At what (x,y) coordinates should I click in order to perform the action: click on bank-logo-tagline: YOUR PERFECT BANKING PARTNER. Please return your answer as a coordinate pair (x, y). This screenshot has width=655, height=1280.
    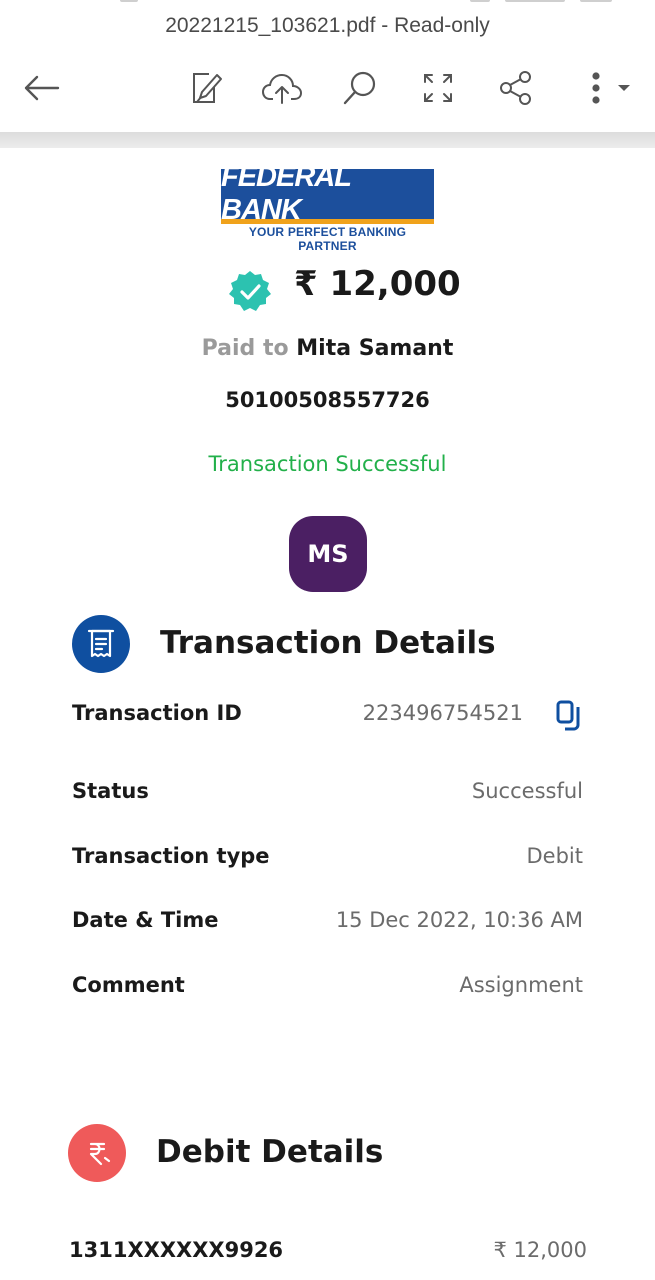
    Looking at the image, I should click on (327, 239).